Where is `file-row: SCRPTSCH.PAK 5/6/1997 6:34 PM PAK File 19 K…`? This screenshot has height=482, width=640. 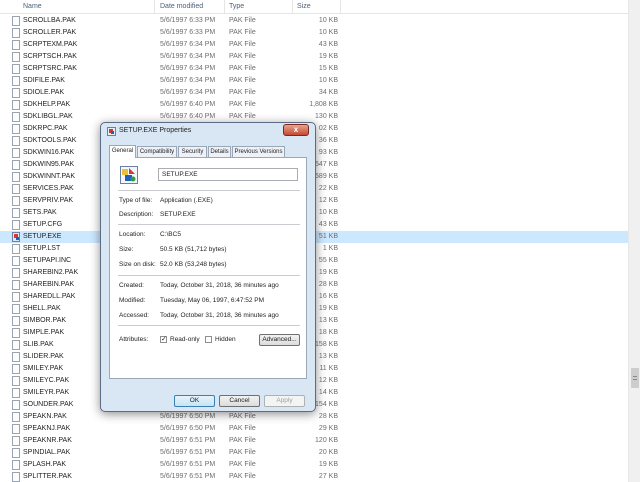
file-row: SCRPTSCH.PAK 5/6/1997 6:34 PM PAK File 19 K… is located at coordinates (314, 57).